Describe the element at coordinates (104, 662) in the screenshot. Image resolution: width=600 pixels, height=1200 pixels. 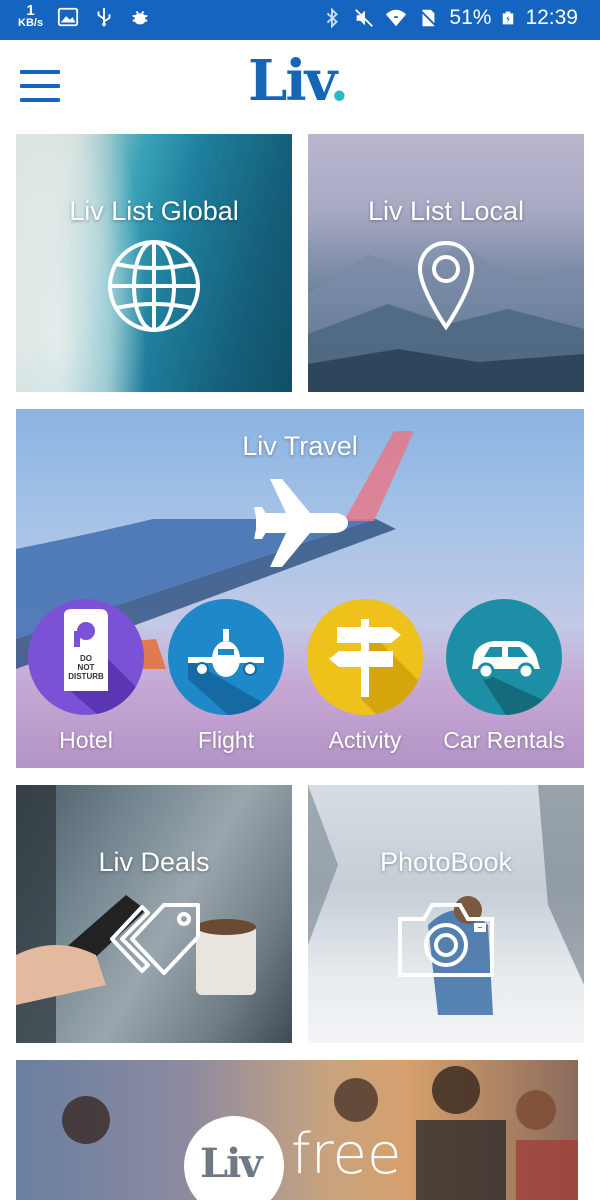
I see `do-not-disturb-sign-icon: DO NOT DISTURB` at that location.